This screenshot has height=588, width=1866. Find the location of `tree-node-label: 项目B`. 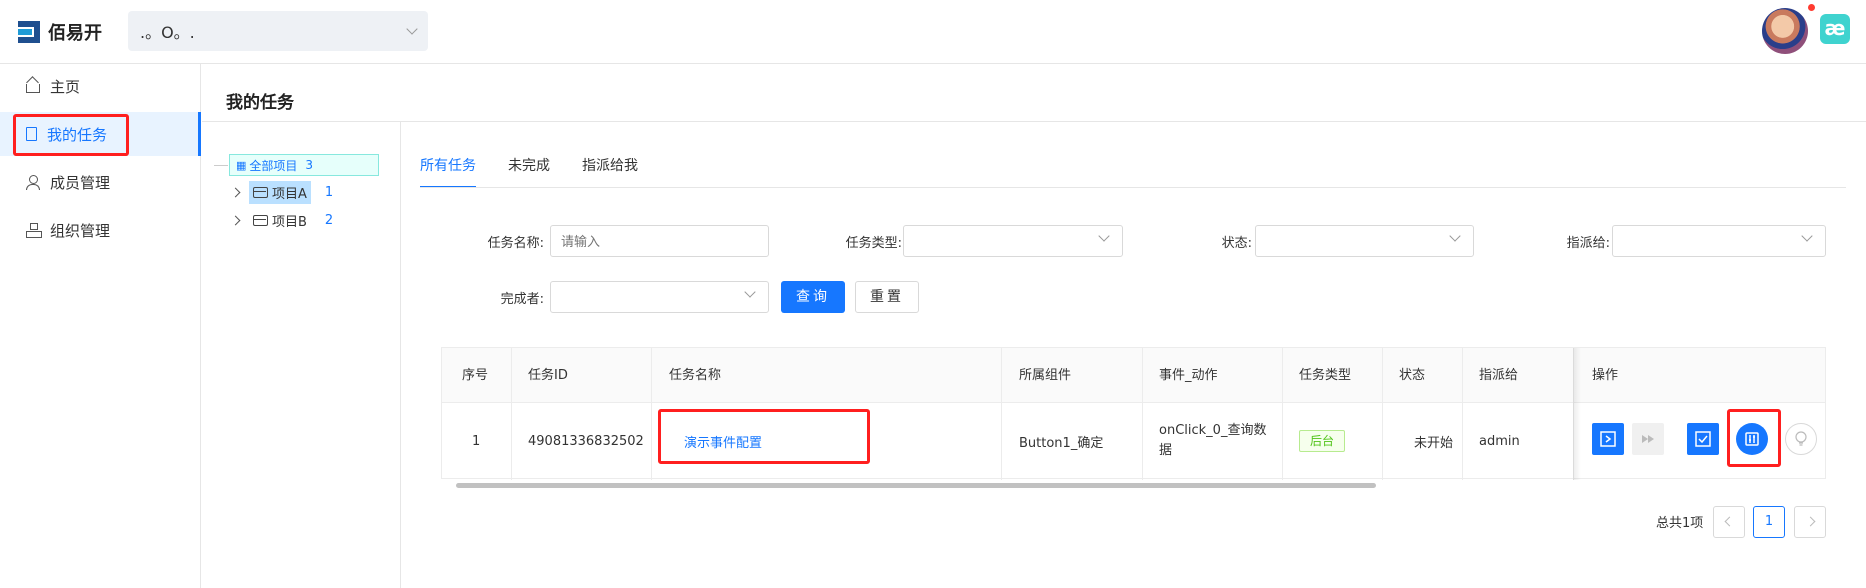

tree-node-label: 项目B is located at coordinates (280, 220).